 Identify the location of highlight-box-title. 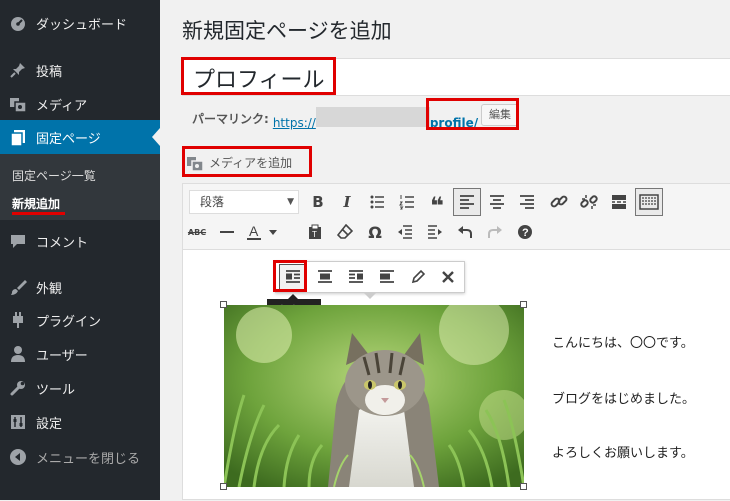
(258, 76).